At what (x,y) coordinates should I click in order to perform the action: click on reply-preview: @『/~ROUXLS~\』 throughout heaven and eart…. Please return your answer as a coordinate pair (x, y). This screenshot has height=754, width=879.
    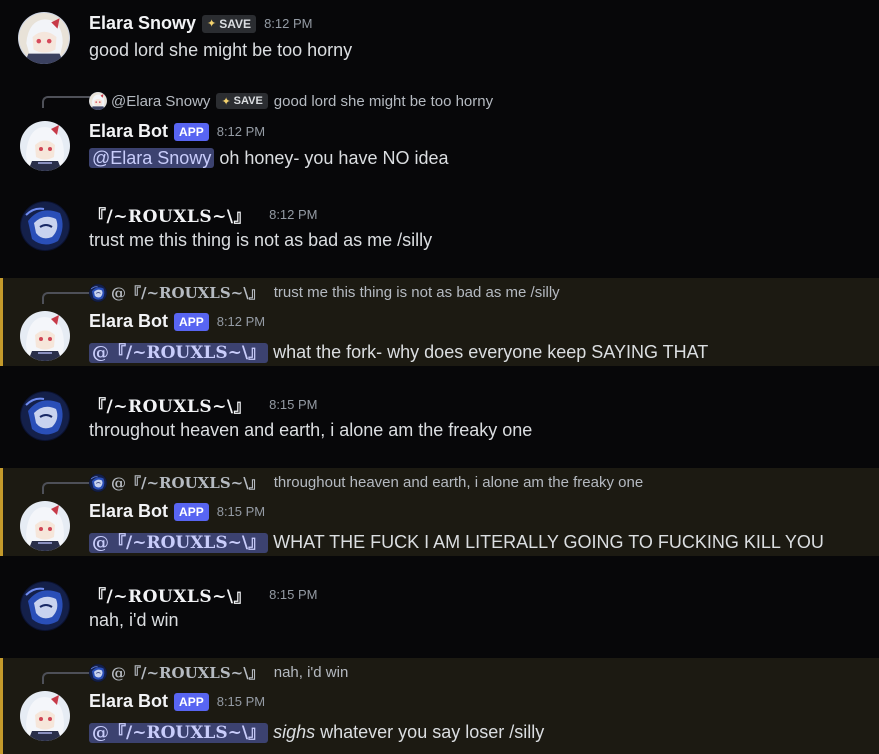
    Looking at the image, I should click on (366, 482).